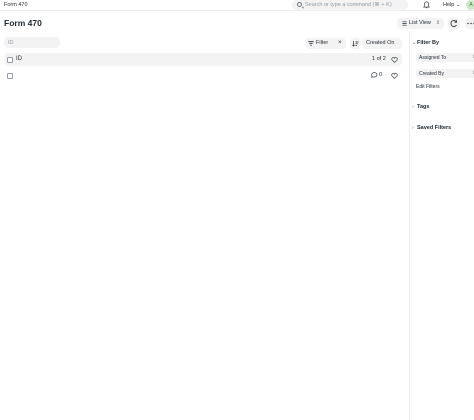 The image size is (474, 420). I want to click on help-label: Help, so click(449, 5).